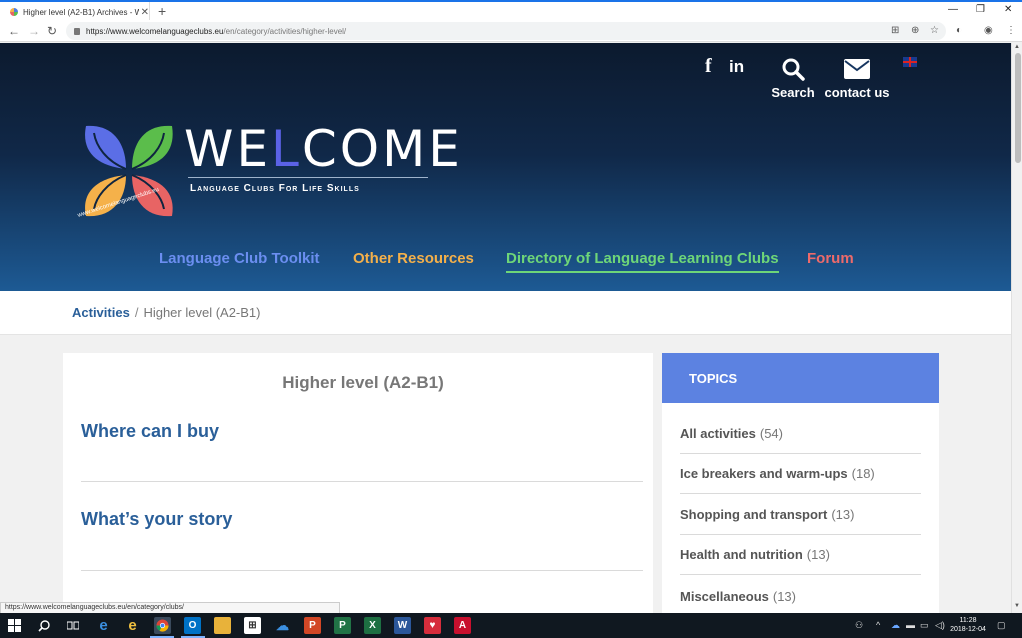  Describe the element at coordinates (830, 258) in the screenshot. I see `nav-forum: Forum` at that location.